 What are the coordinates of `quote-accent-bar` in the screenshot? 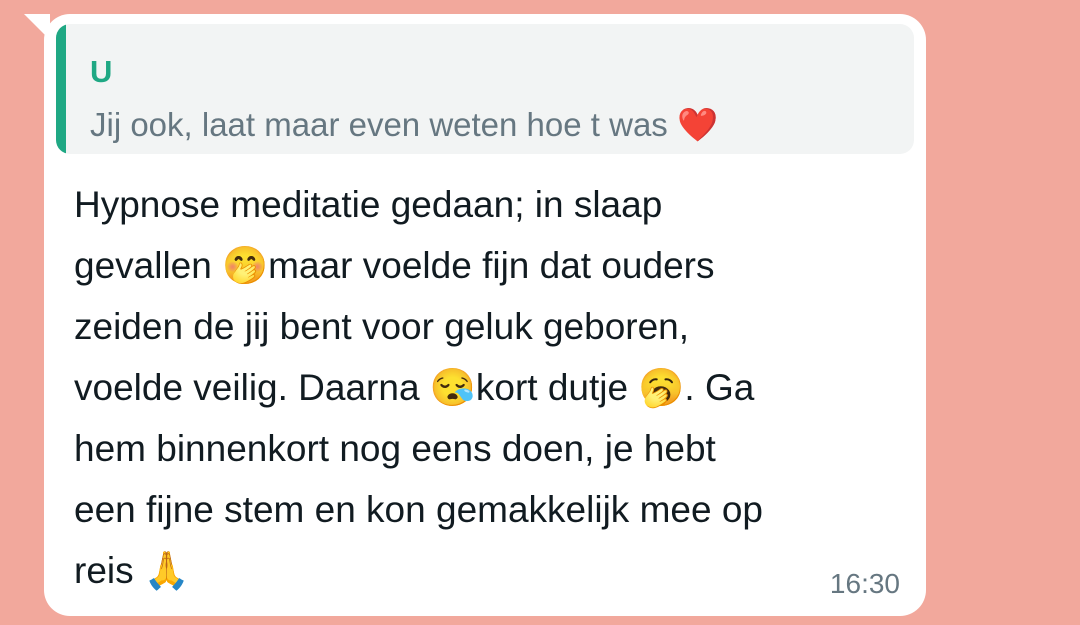 It's located at (61, 89).